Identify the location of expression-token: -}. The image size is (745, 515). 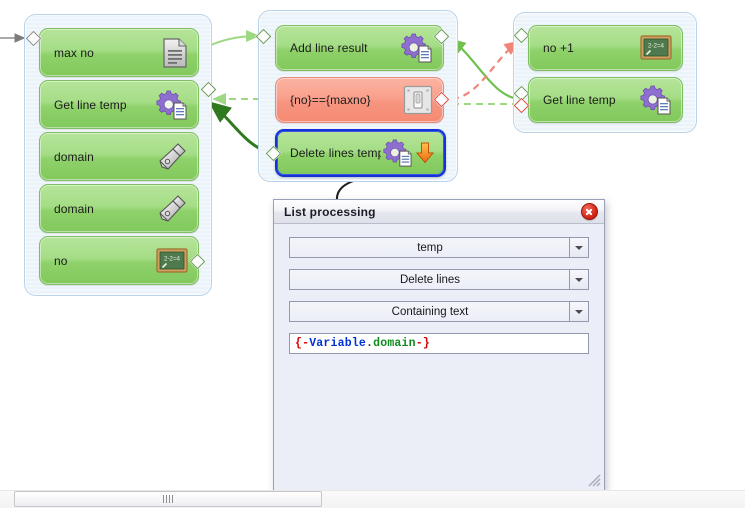
(422, 343).